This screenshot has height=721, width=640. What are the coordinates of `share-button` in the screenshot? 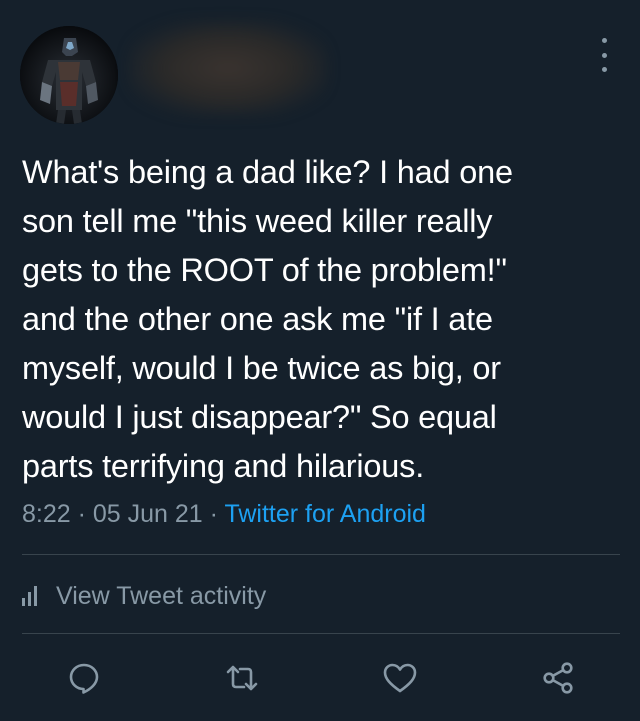 It's located at (558, 678).